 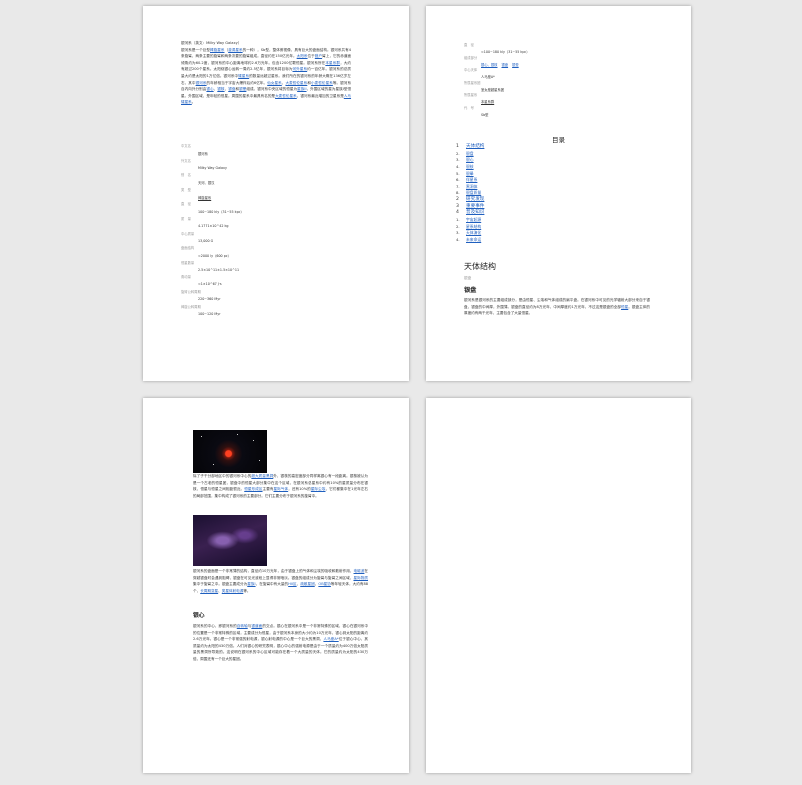 I want to click on info-label: 中心质量, so click(x=188, y=233).